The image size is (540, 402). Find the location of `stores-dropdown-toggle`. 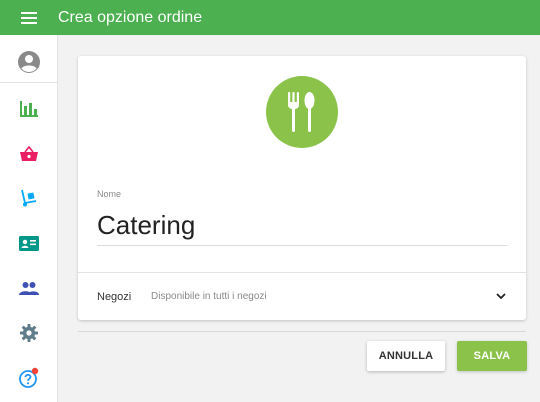

stores-dropdown-toggle is located at coordinates (501, 296).